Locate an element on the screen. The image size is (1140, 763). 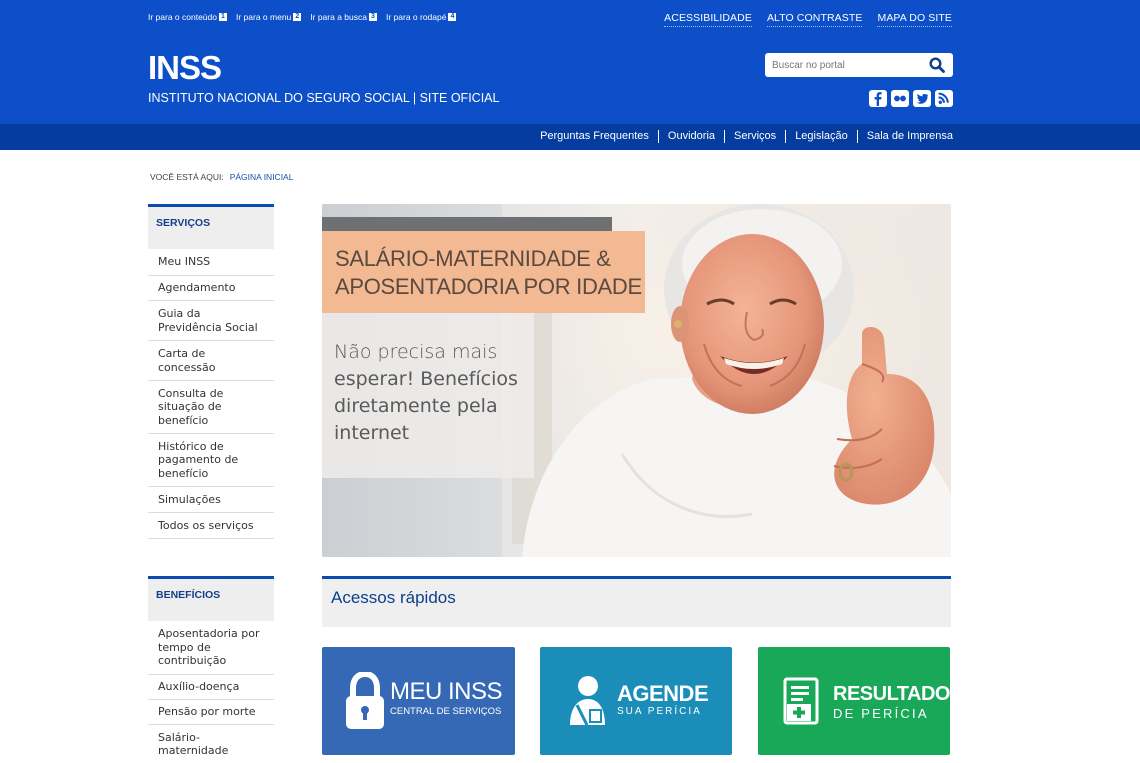
banner-headline-line2: APOSENTADORIA POR IDADE is located at coordinates (488, 286).